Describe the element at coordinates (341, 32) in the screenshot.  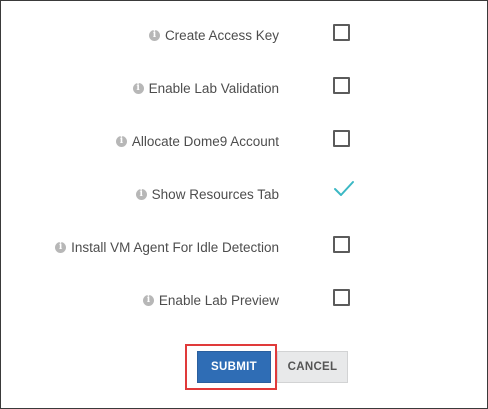
I see `create-access-key-checkbox` at that location.